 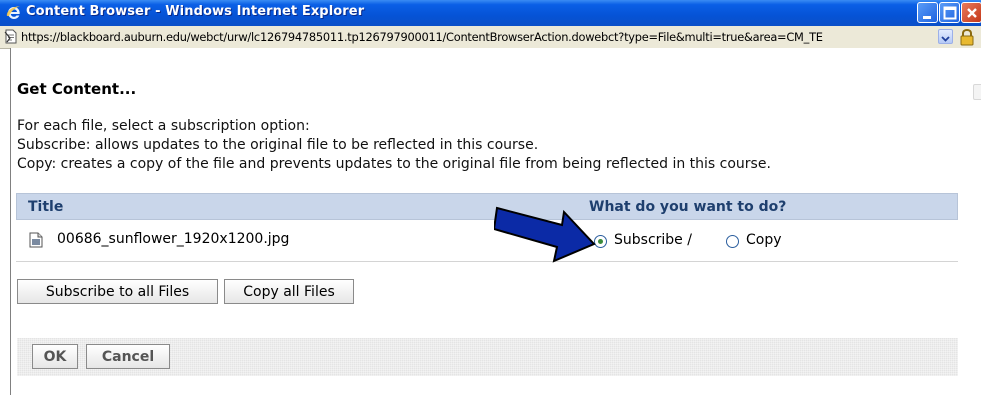 I want to click on minimize-button, so click(x=927, y=12).